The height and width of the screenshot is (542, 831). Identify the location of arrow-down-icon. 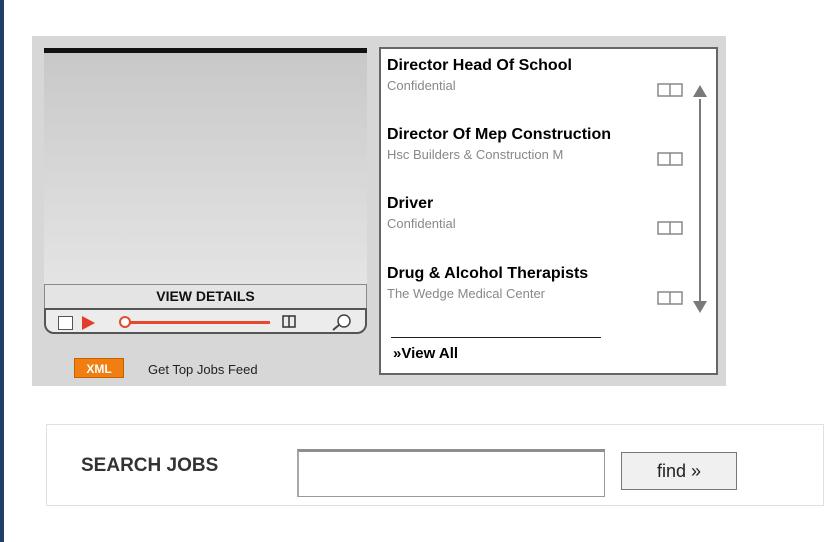
(700, 307).